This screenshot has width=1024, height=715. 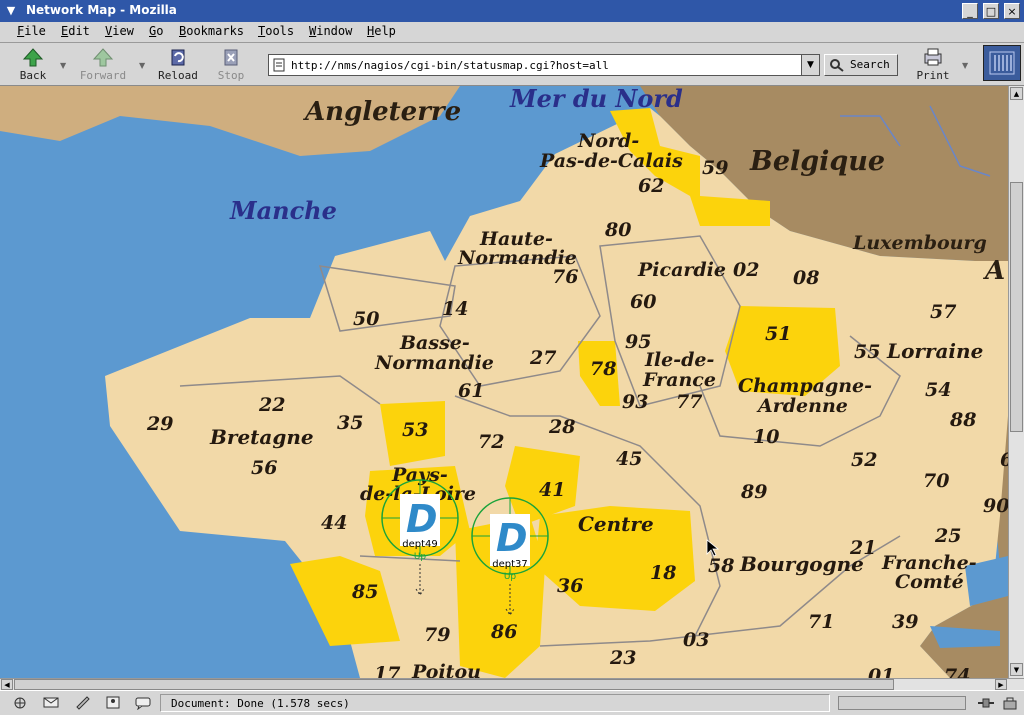 What do you see at coordinates (20, 702) in the screenshot?
I see `navigator-icon` at bounding box center [20, 702].